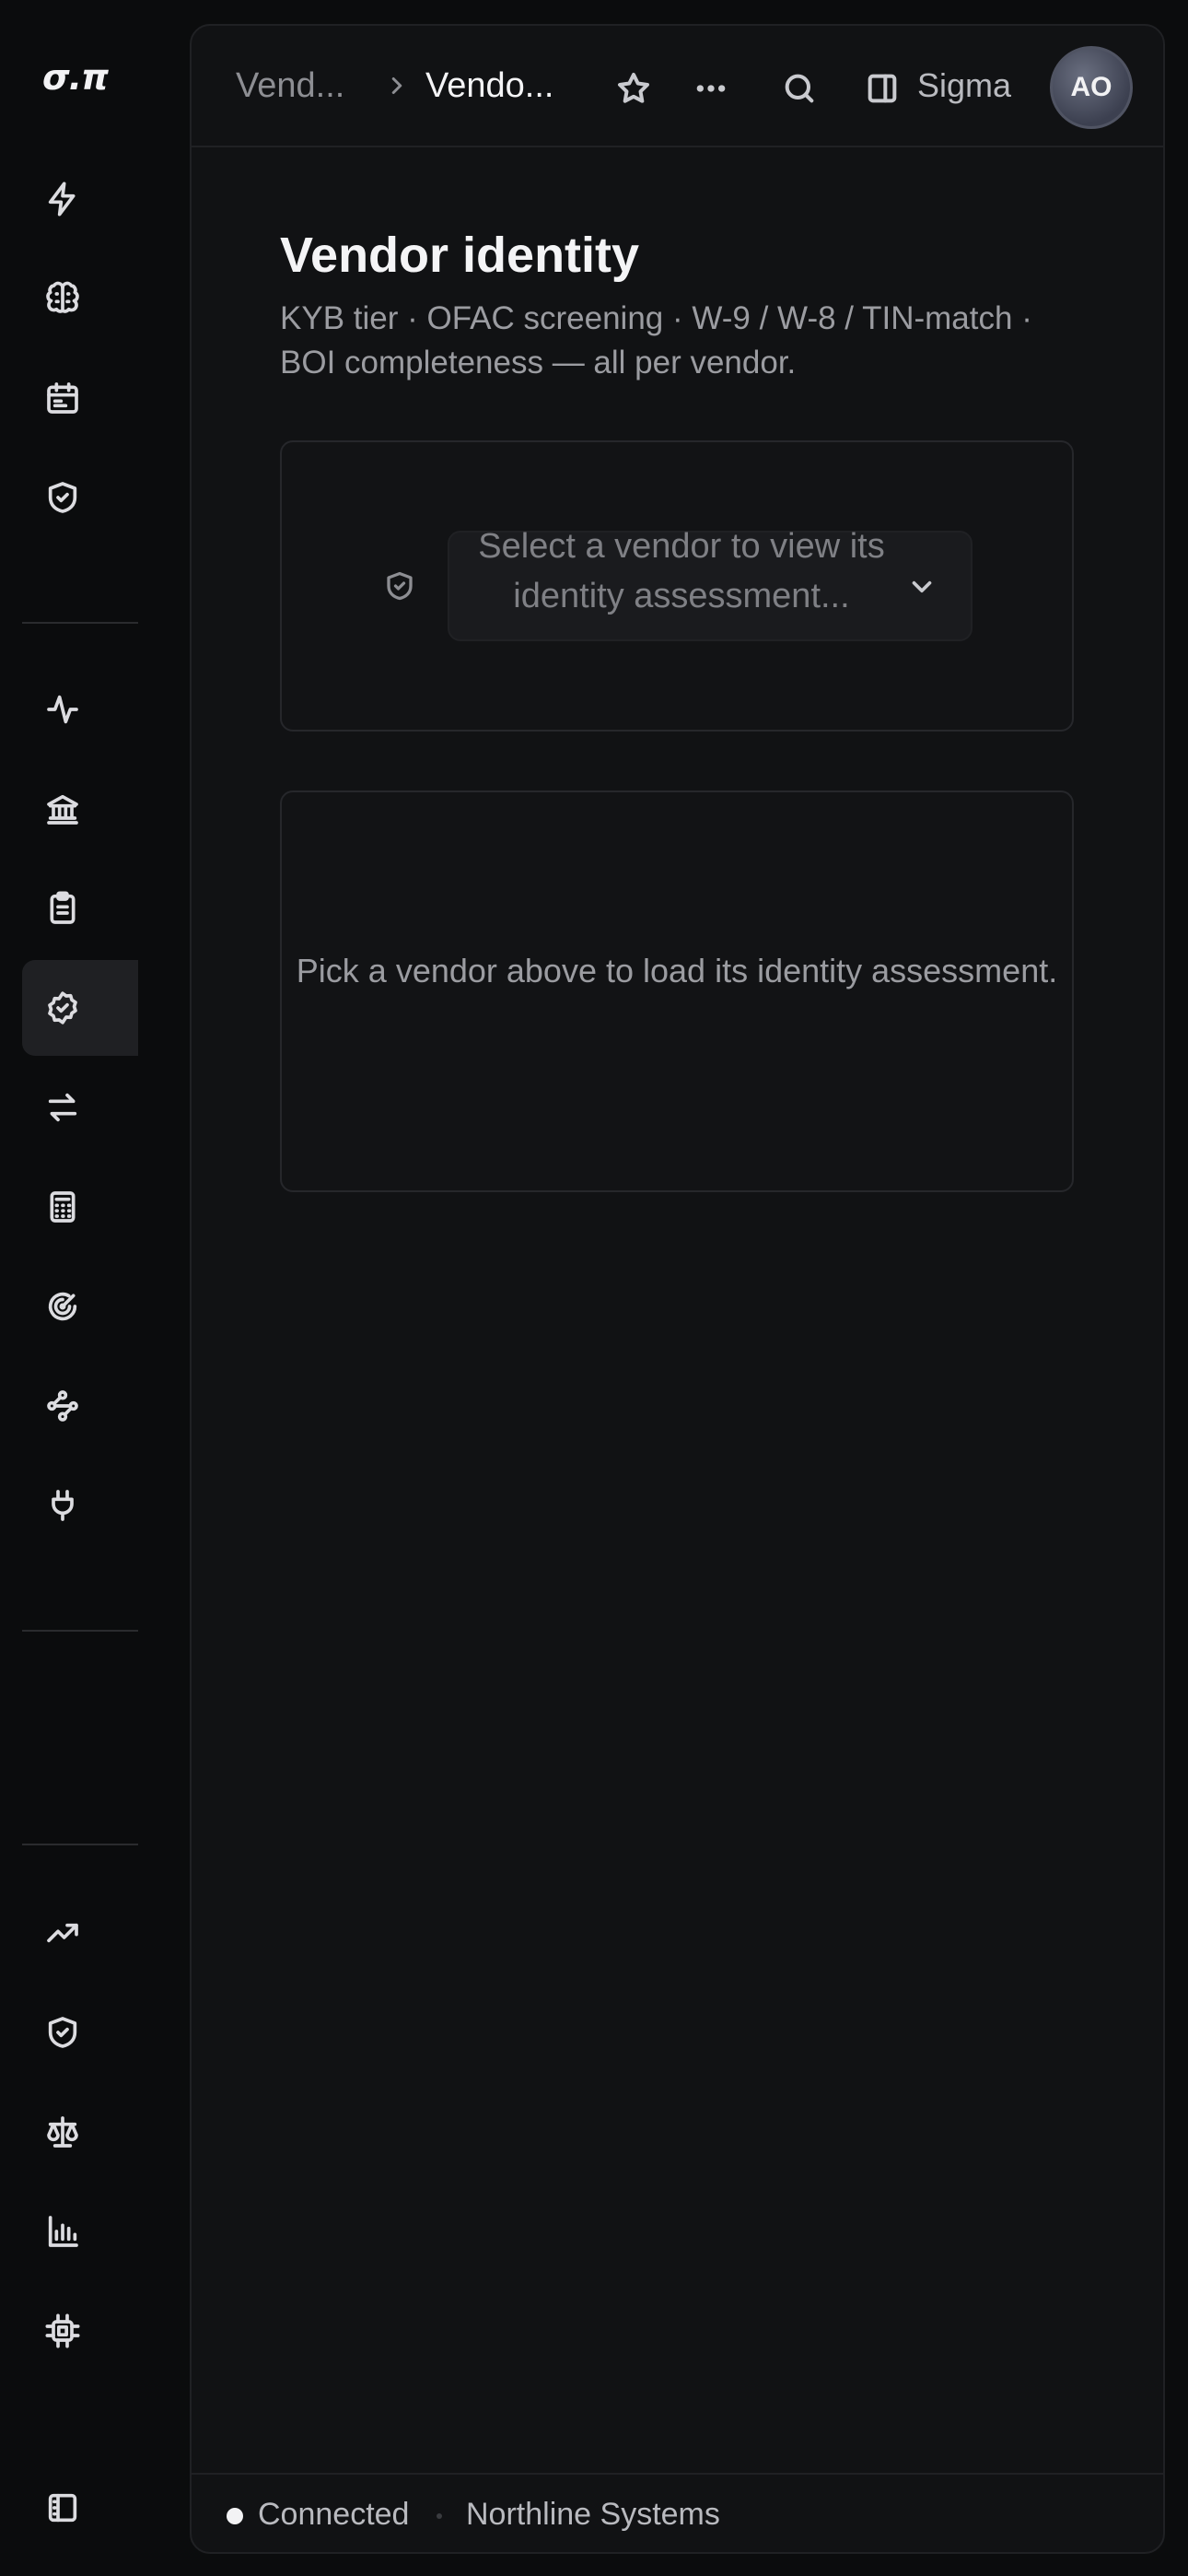  What do you see at coordinates (63, 1505) in the screenshot?
I see `plug-icon` at bounding box center [63, 1505].